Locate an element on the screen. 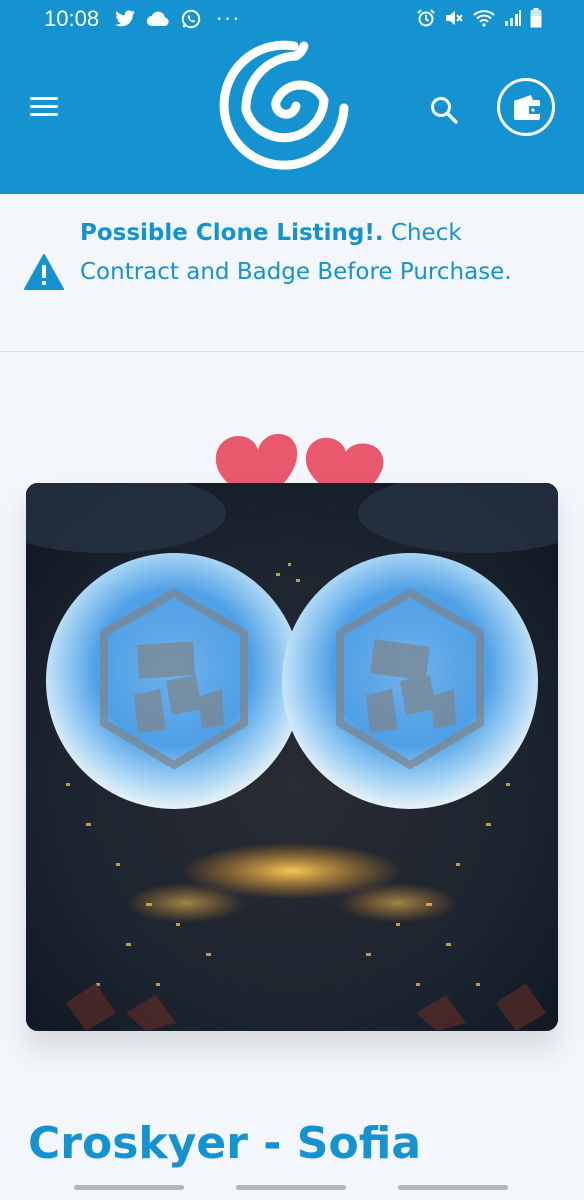 This screenshot has width=584, height=1200. warning-icon is located at coordinates (44, 272).